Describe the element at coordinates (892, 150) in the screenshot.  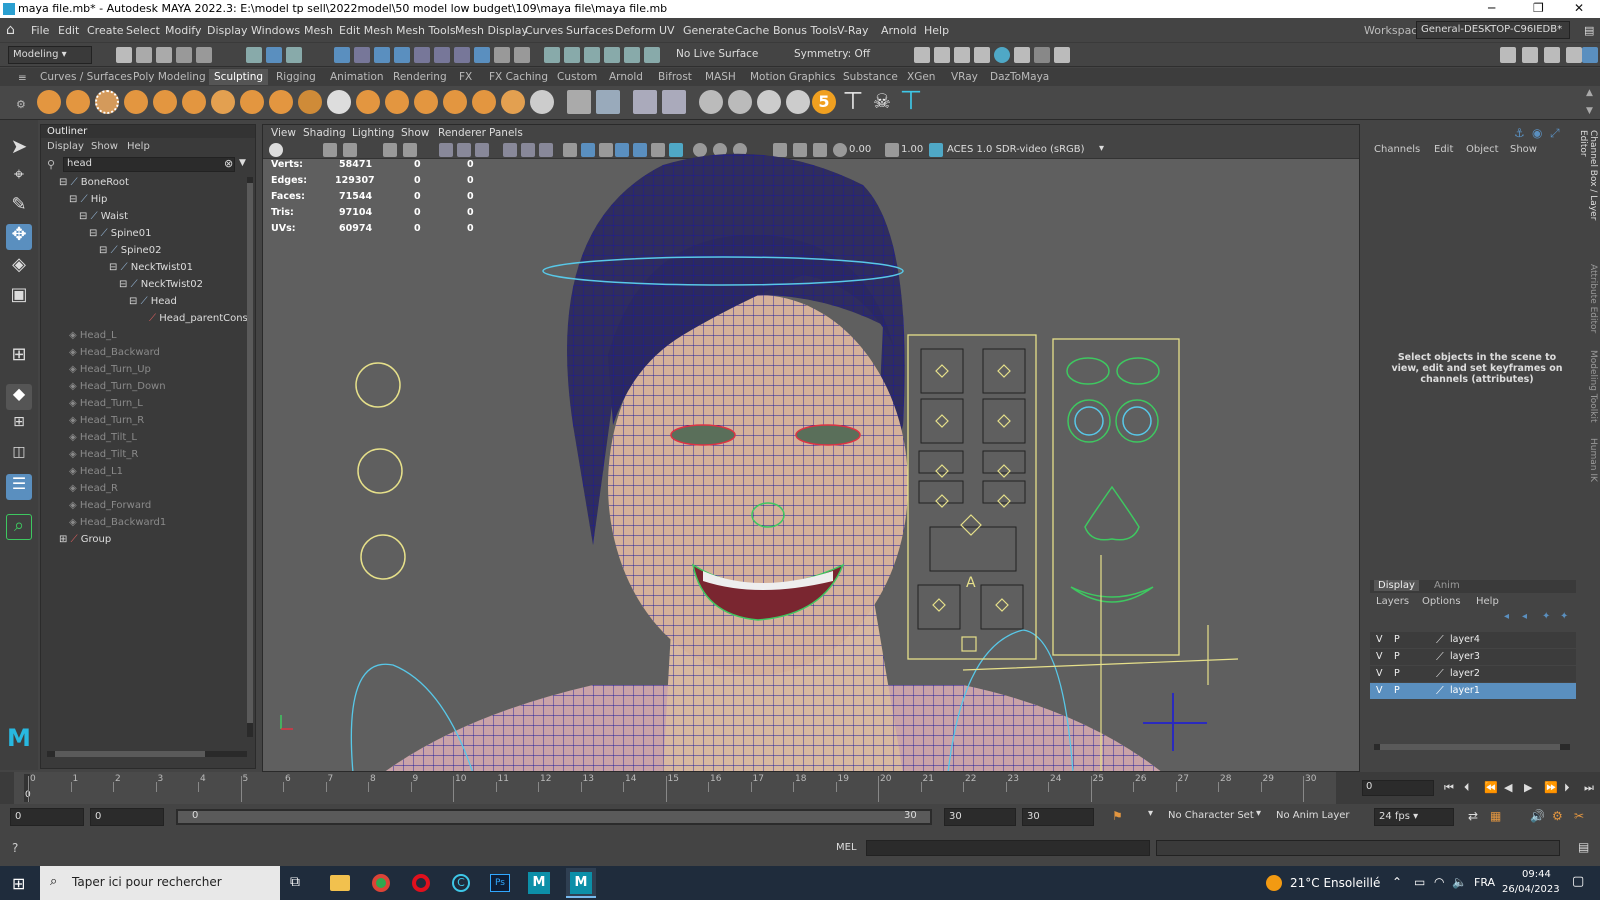
I see `gamma-icon` at that location.